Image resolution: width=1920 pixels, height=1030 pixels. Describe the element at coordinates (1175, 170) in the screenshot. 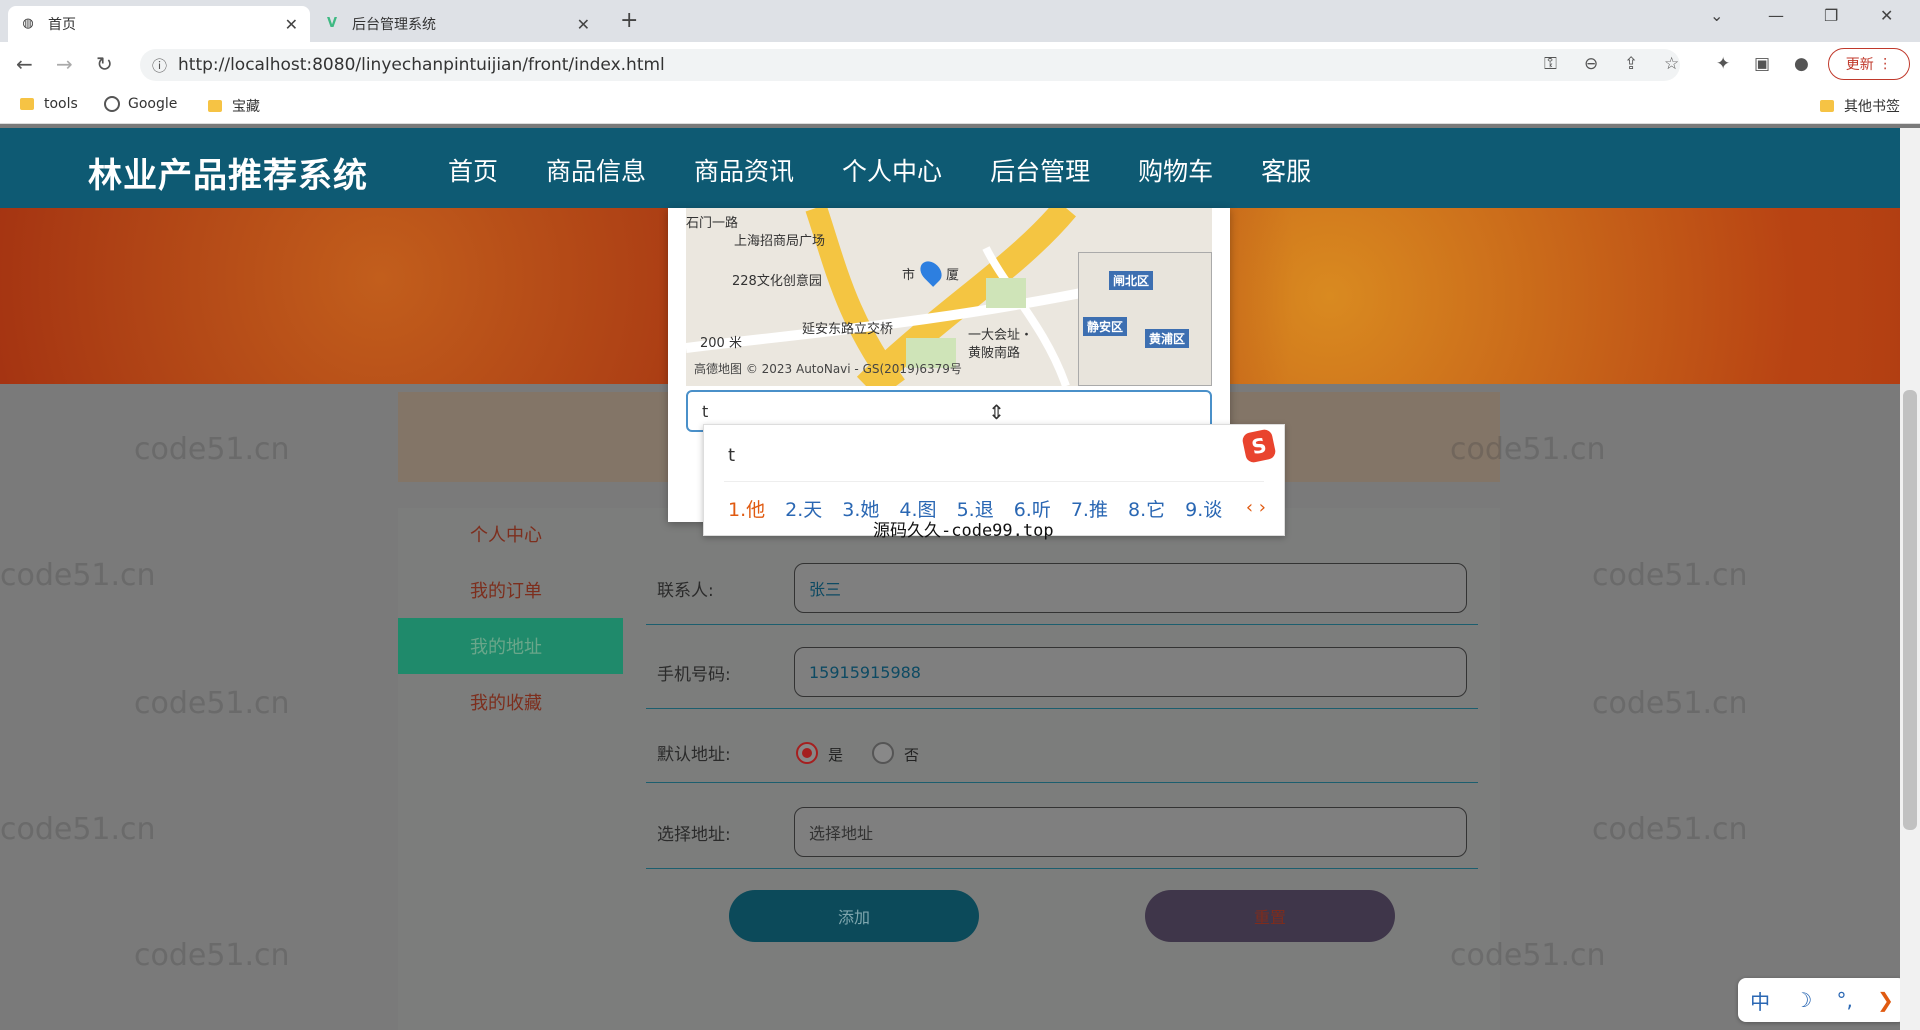

I see `nav-cart: 购物车` at that location.